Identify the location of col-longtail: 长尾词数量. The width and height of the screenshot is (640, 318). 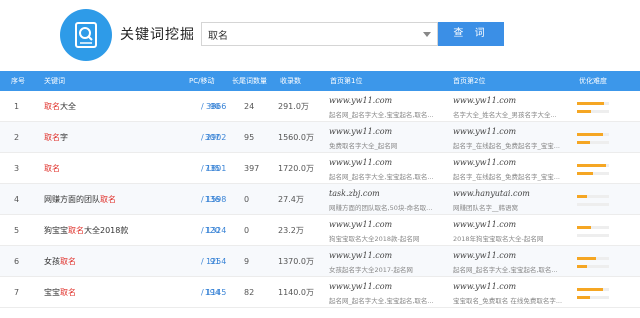
(249, 81).